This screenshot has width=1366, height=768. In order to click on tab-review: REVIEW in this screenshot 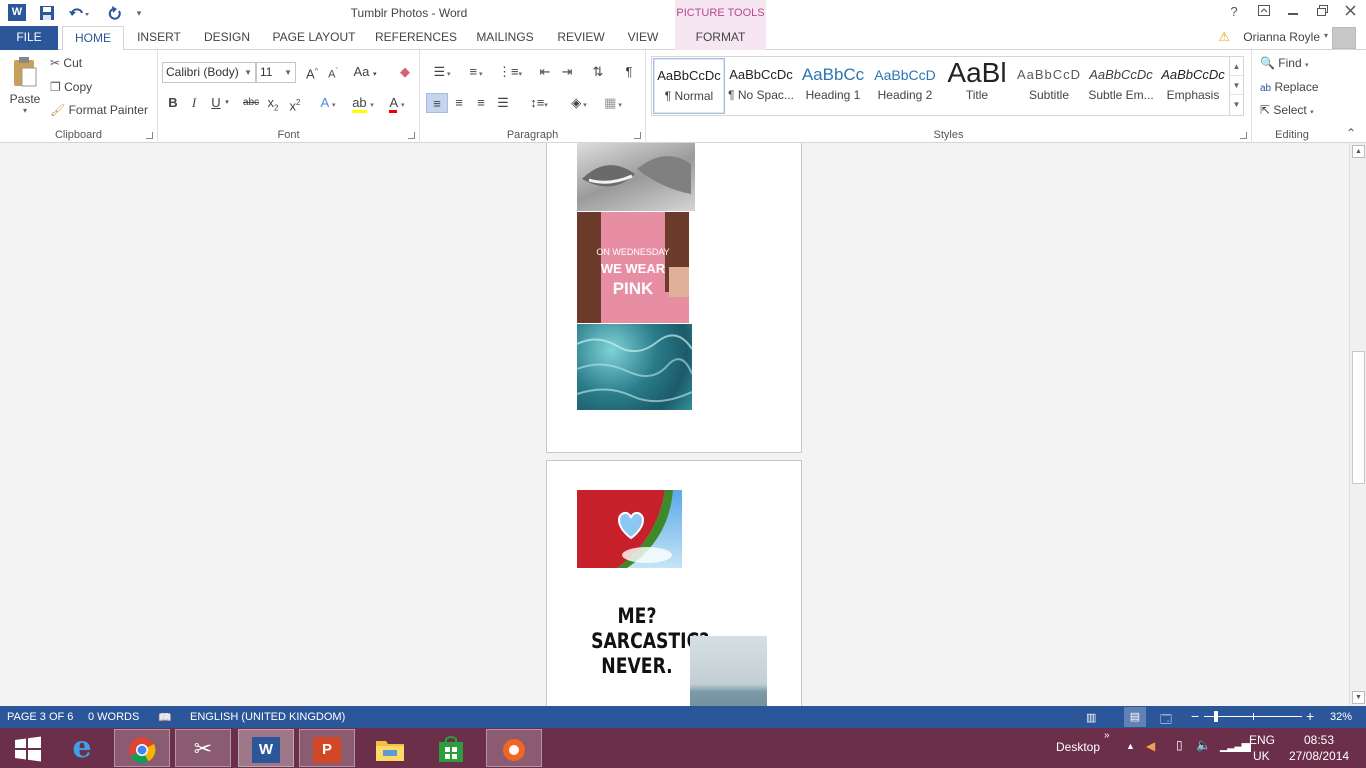, I will do `click(581, 38)`.